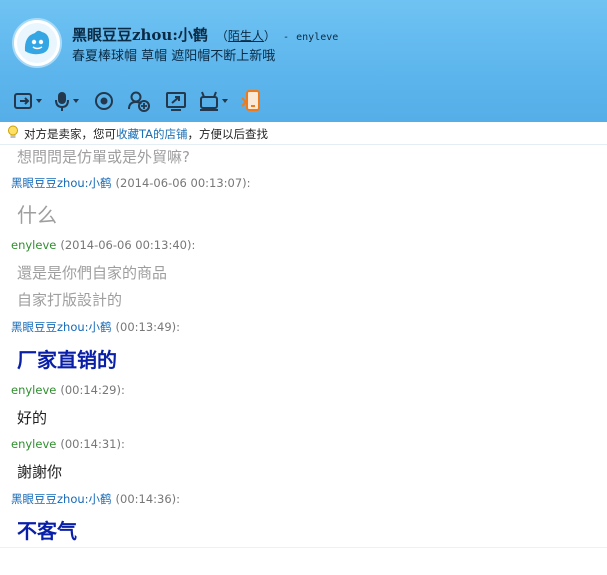 Image resolution: width=607 pixels, height=575 pixels. What do you see at coordinates (40, 472) in the screenshot?
I see `message-line: 謝謝你` at bounding box center [40, 472].